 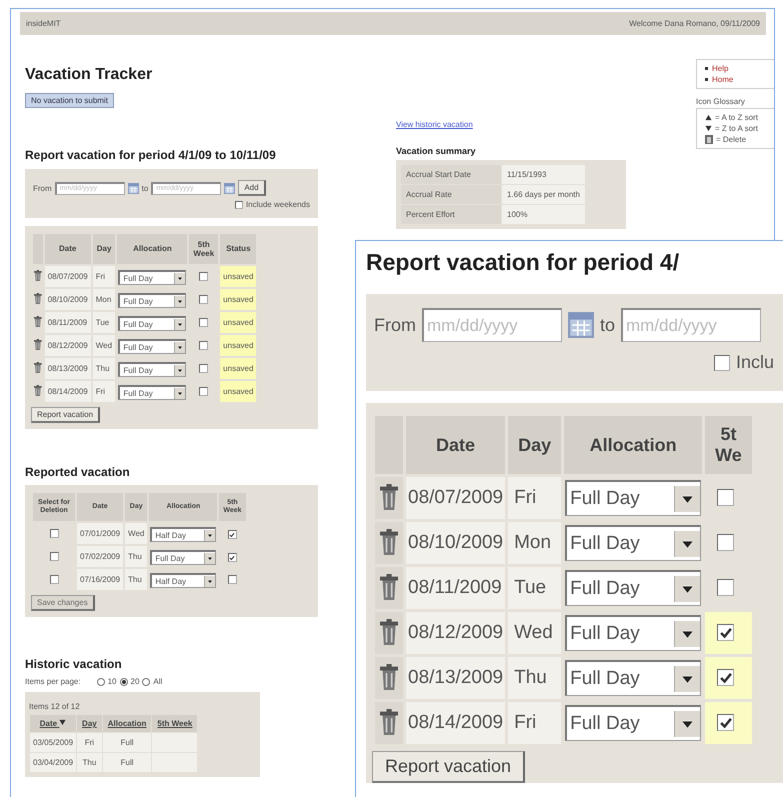 I want to click on add-button: Add, so click(x=252, y=188).